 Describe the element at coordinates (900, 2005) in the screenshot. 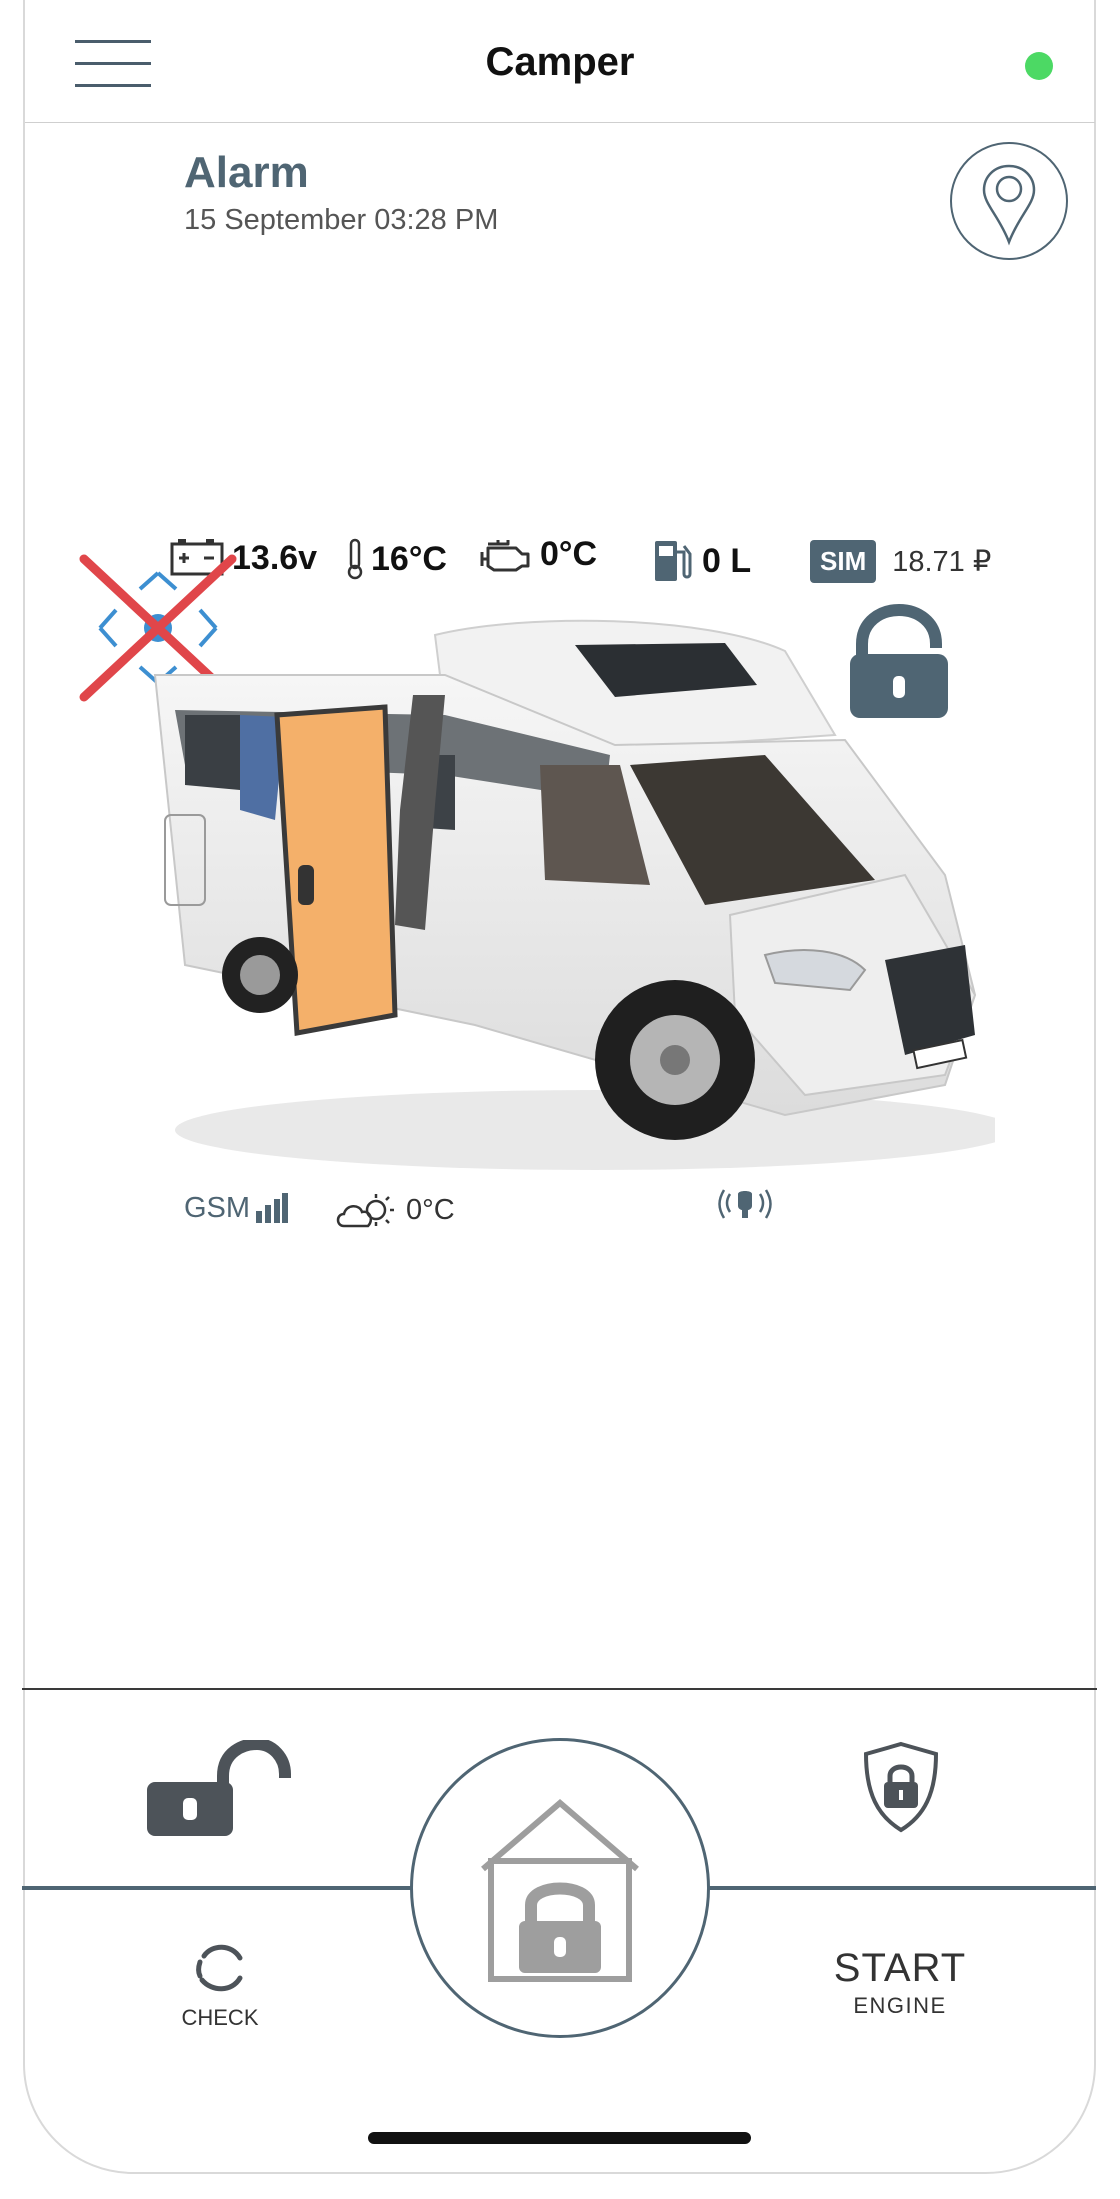

I see `engine-label: ENGINE` at that location.